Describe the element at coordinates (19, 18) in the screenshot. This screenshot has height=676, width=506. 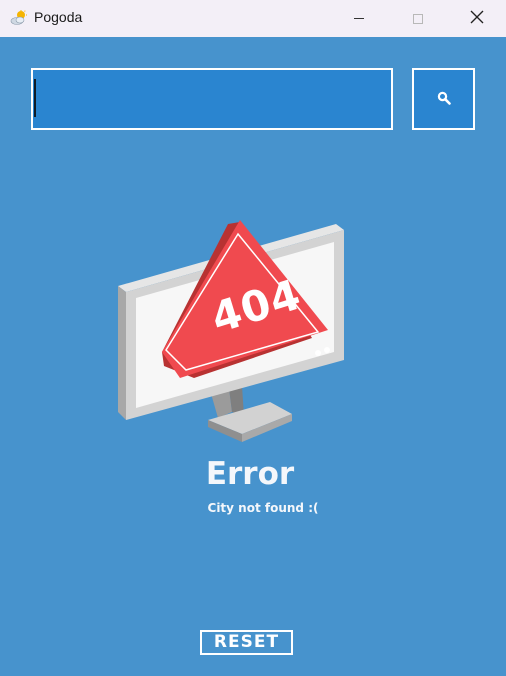
I see `weather-sun-cloud-icon` at that location.